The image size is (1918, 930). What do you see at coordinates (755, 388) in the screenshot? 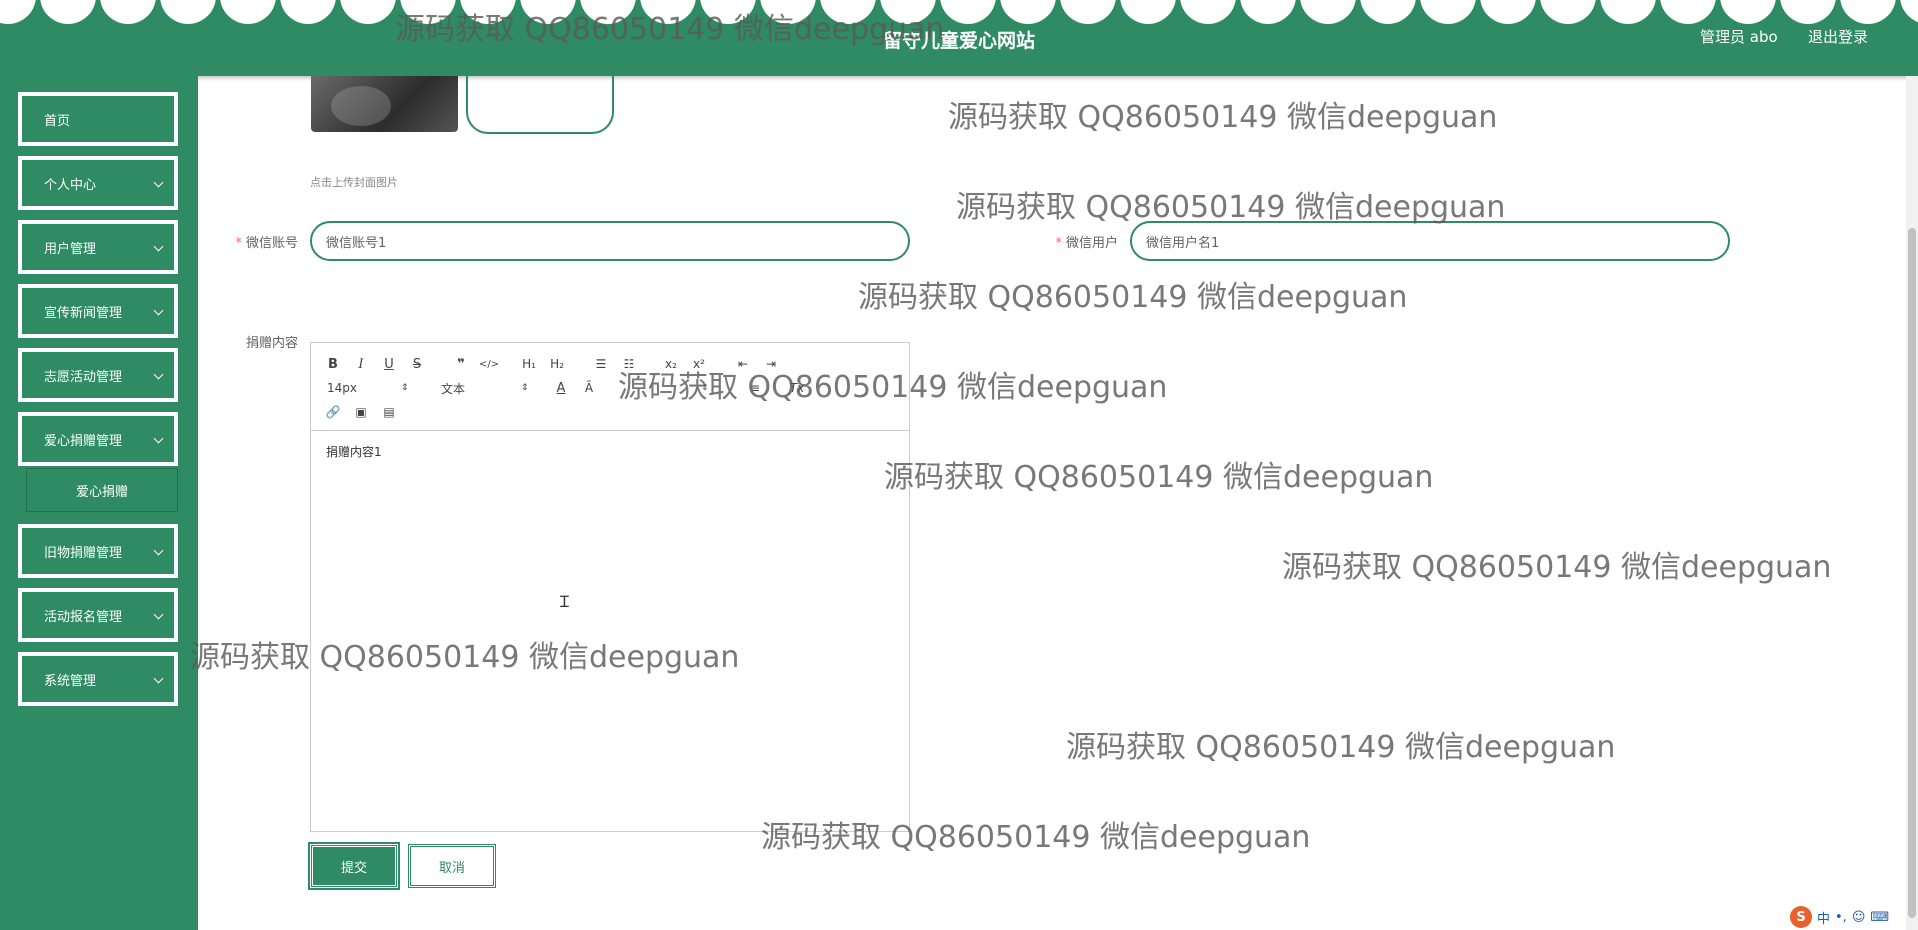
I see `align-icon: ≡` at bounding box center [755, 388].